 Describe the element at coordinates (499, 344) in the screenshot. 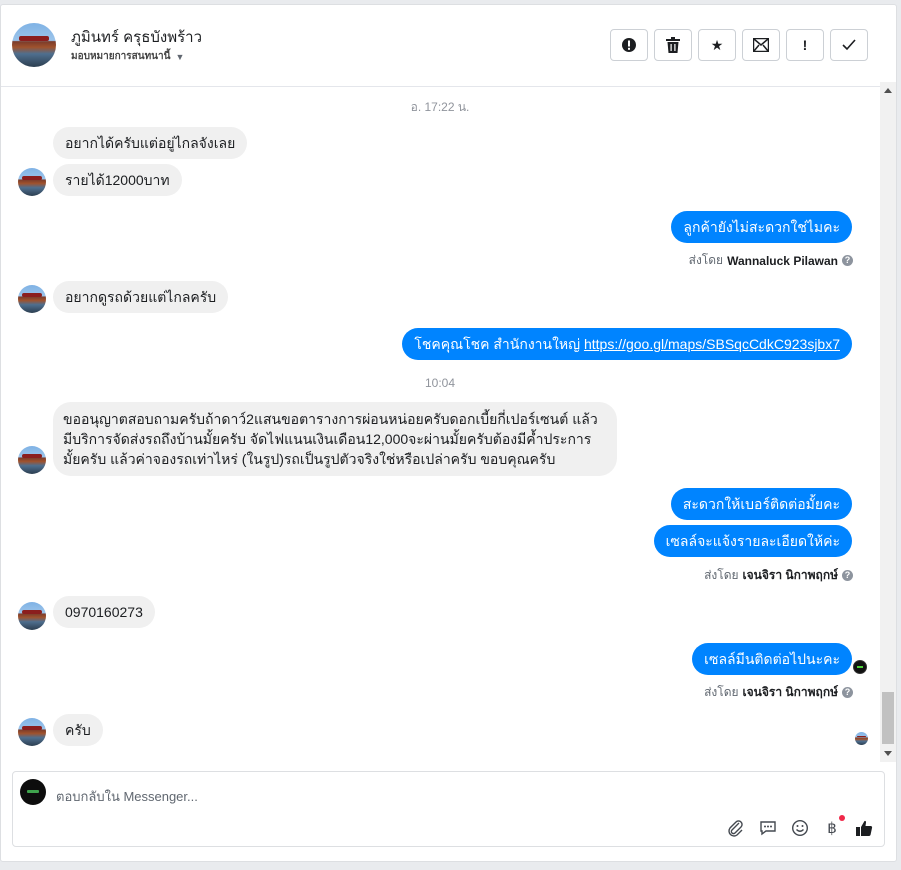

I see `message-text: โชคคุณโชค สำนักงานใหญ่` at that location.